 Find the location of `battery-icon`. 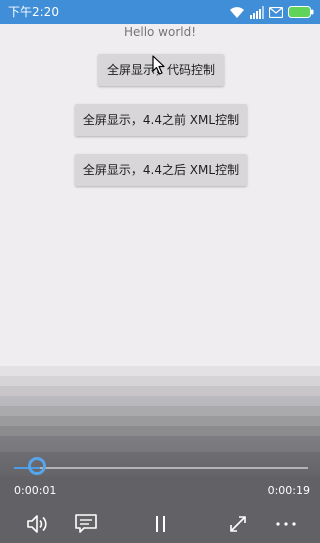

battery-icon is located at coordinates (301, 12).